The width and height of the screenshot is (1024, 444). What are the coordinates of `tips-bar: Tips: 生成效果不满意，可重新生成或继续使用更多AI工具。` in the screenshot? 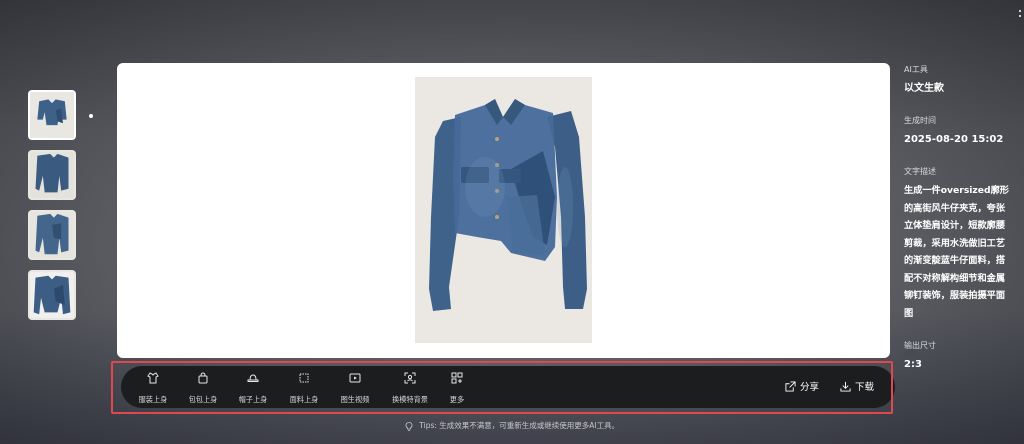 It's located at (512, 425).